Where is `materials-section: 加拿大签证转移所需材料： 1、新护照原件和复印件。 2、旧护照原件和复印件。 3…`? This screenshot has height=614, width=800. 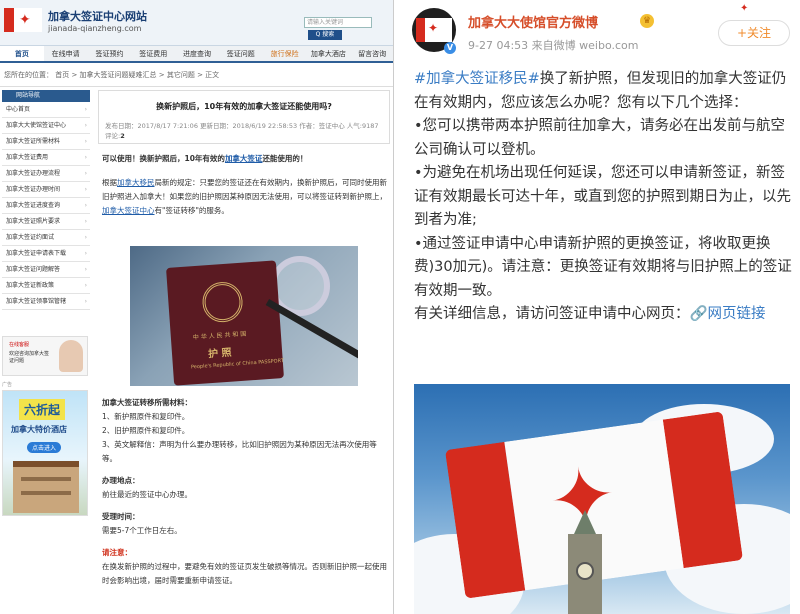 materials-section: 加拿大签证转移所需材料： 1、新护照原件和复印件。 2、旧护照原件和复印件。 3… is located at coordinates (246, 492).